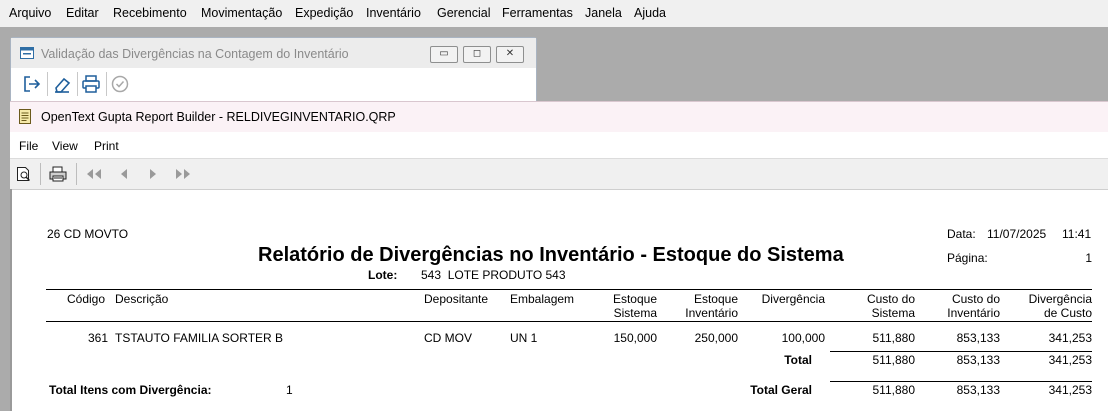  What do you see at coordinates (444, 54) in the screenshot?
I see `minimize-button: ▭` at bounding box center [444, 54].